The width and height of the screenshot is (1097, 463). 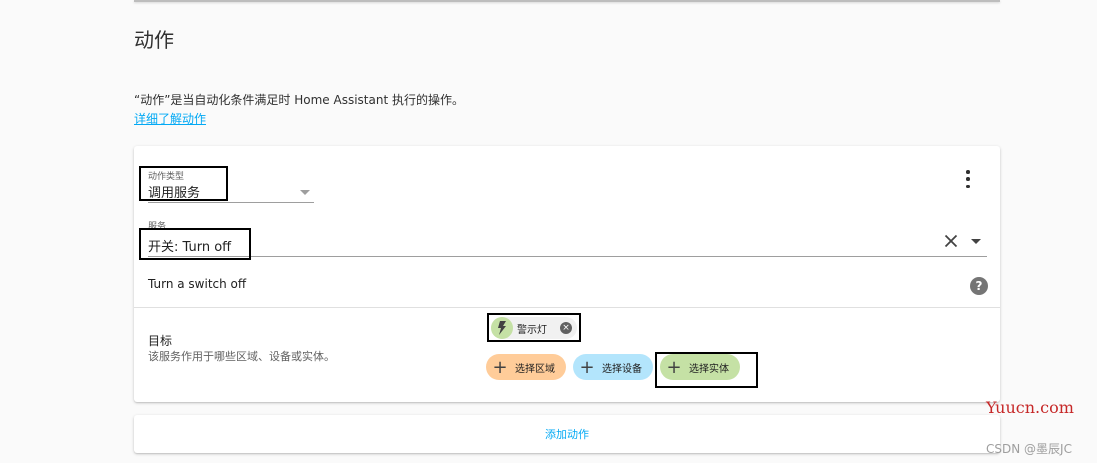 I want to click on annotation-box-entity, so click(x=534, y=327).